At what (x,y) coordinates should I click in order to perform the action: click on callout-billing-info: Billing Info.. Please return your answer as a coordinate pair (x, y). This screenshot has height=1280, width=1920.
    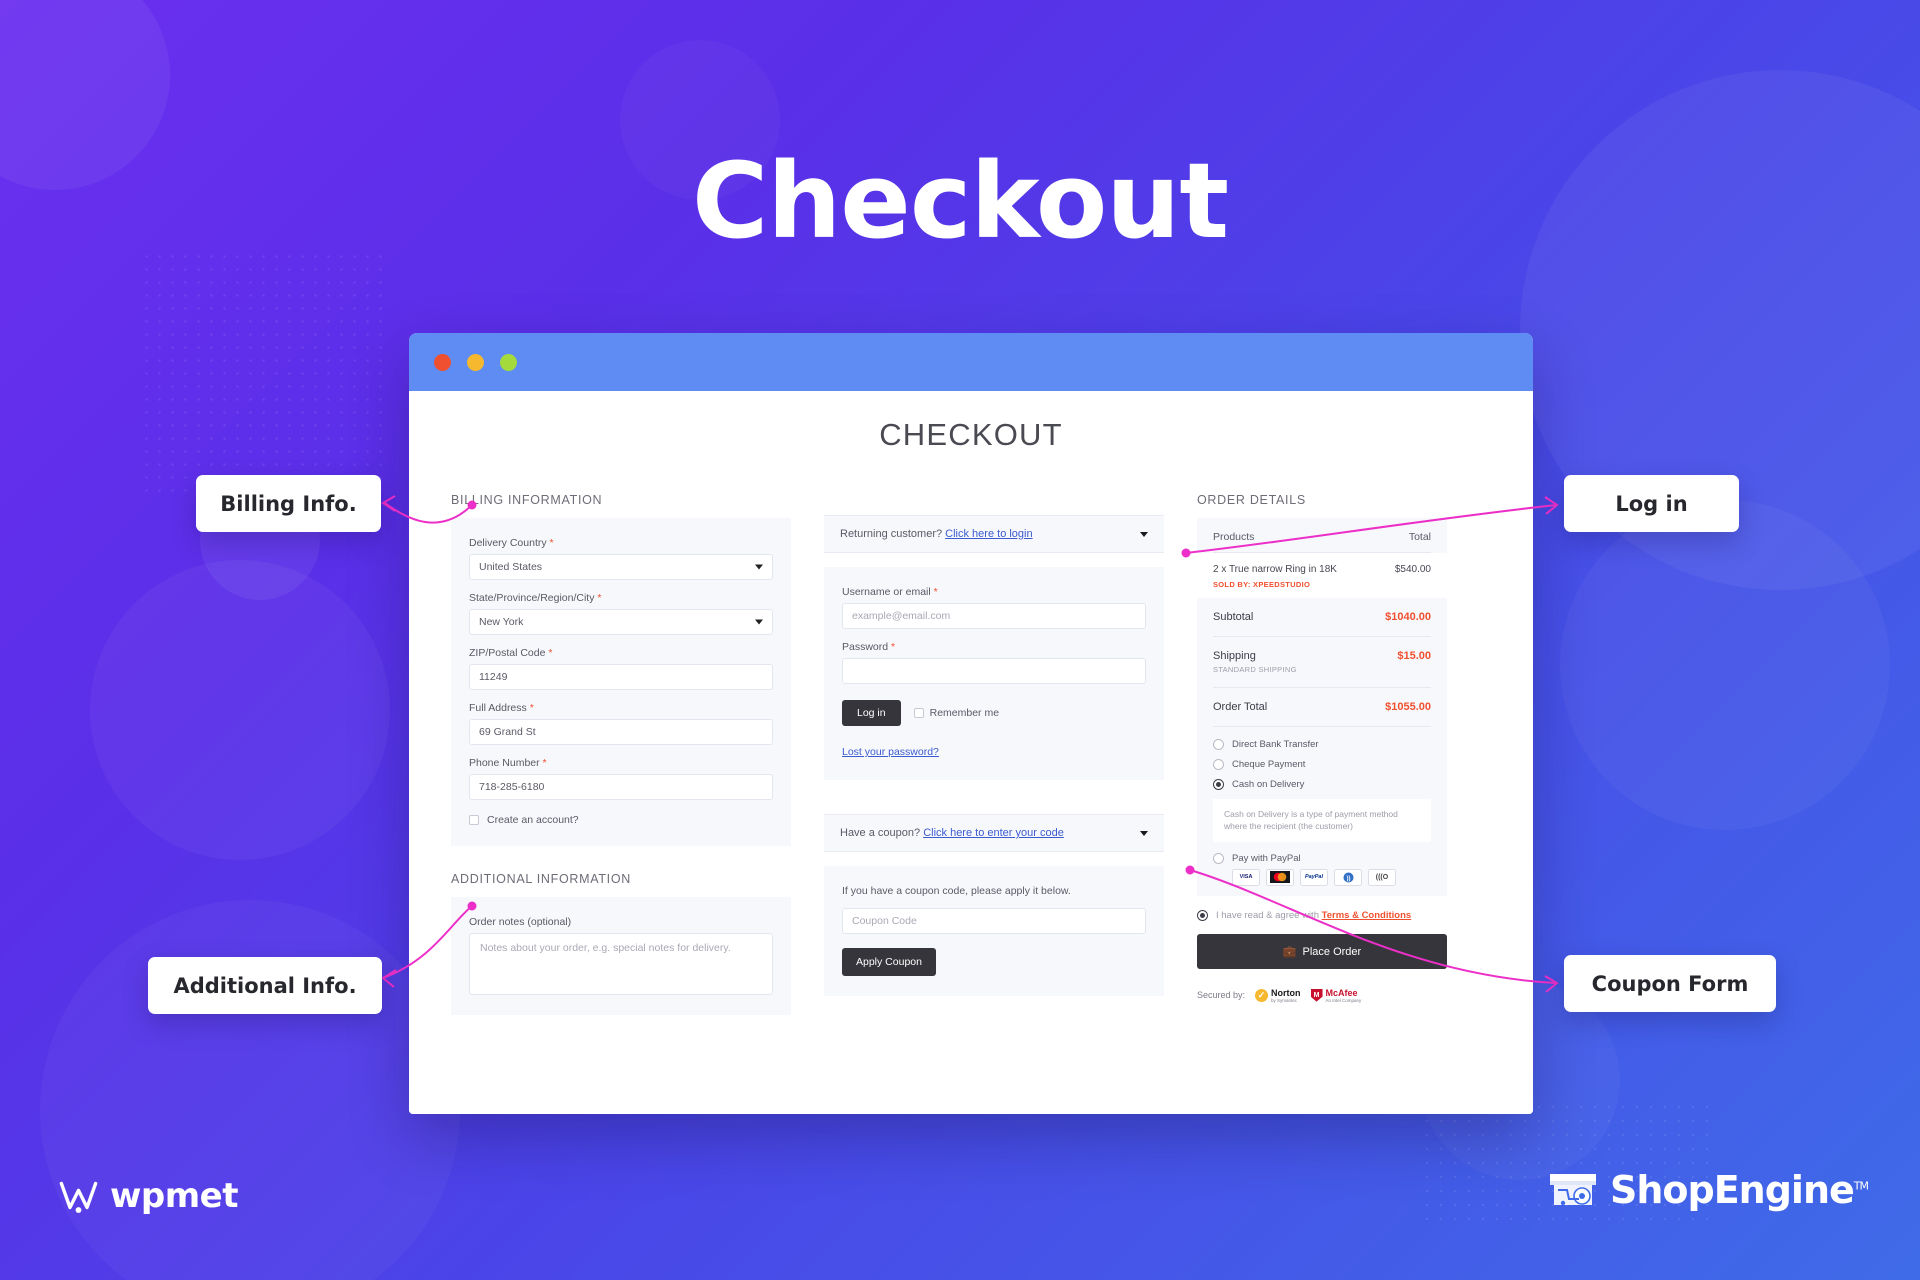
    Looking at the image, I should click on (288, 503).